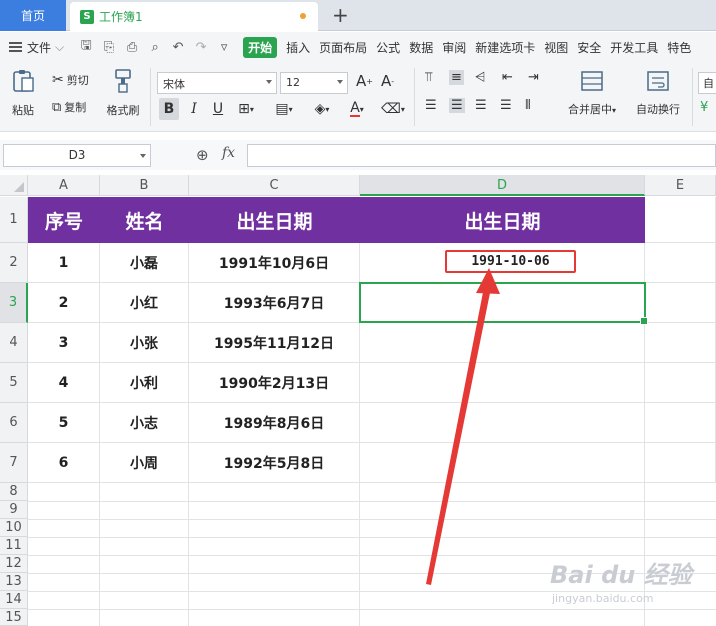  I want to click on tab-insert: 插入, so click(298, 47).